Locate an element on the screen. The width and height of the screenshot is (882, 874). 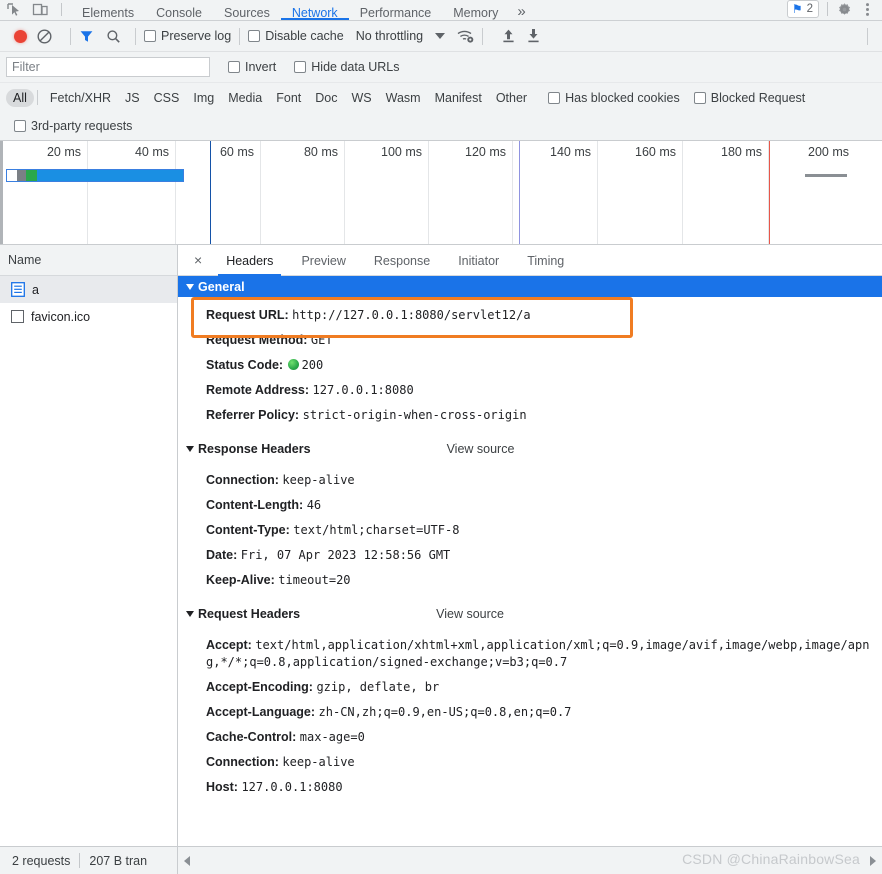
tab-memory: Memory is located at coordinates (475, 10).